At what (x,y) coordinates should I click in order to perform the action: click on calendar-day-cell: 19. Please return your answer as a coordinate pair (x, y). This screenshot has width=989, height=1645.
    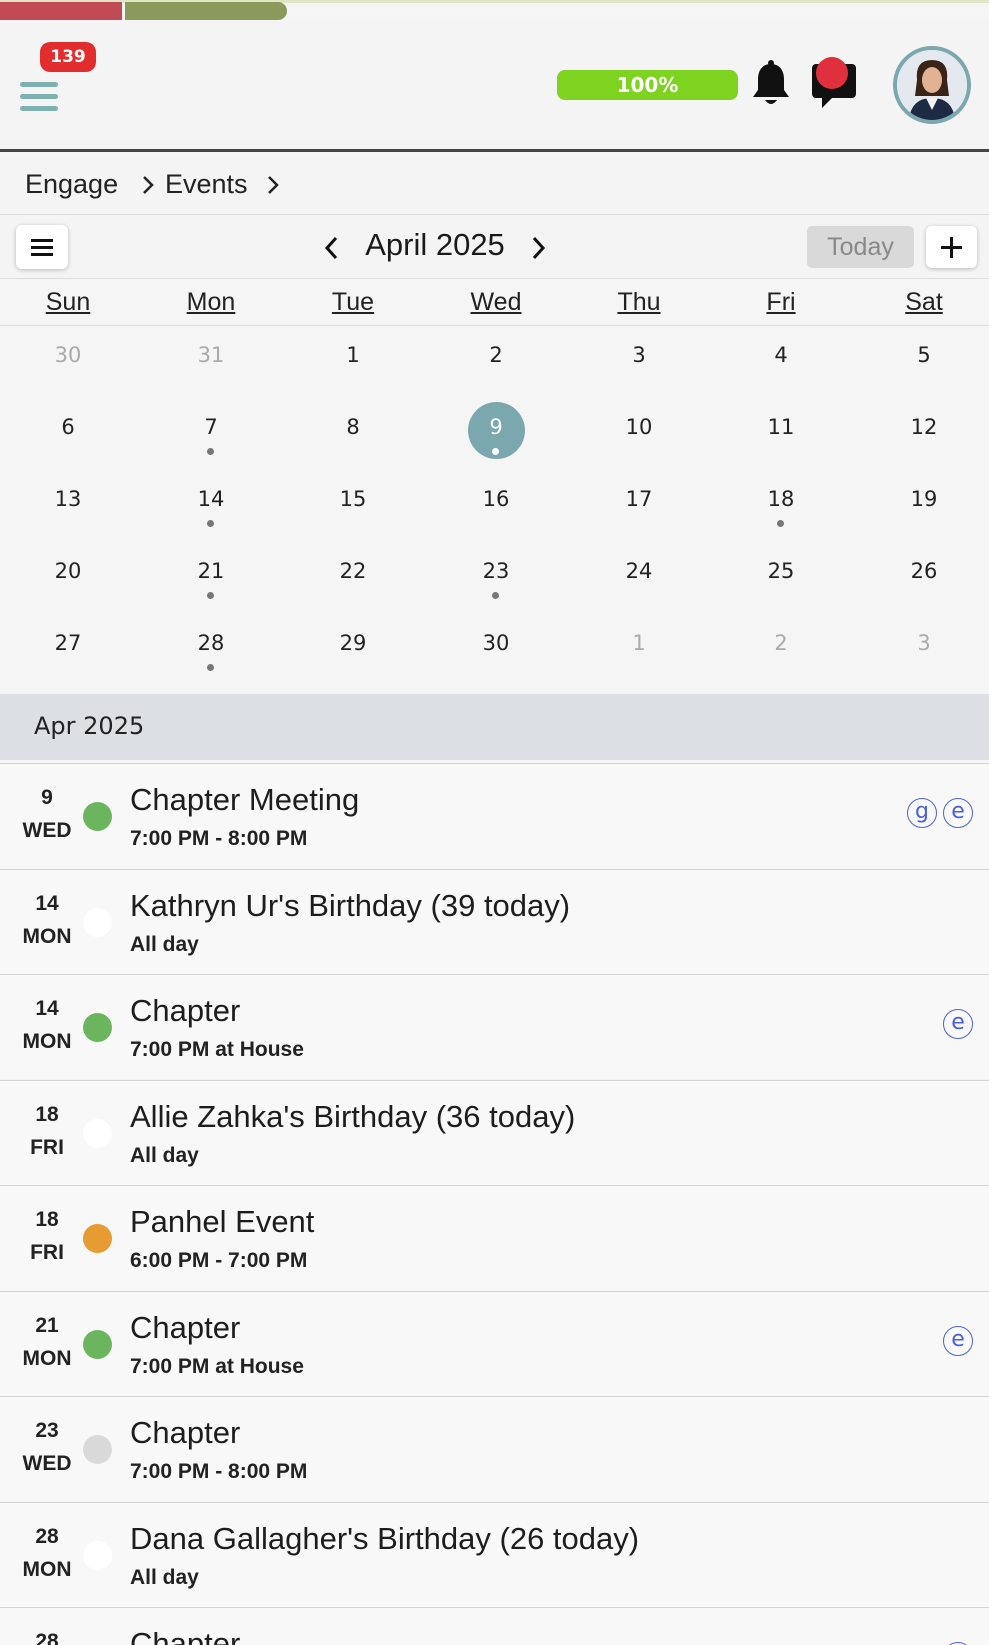
    Looking at the image, I should click on (921, 507).